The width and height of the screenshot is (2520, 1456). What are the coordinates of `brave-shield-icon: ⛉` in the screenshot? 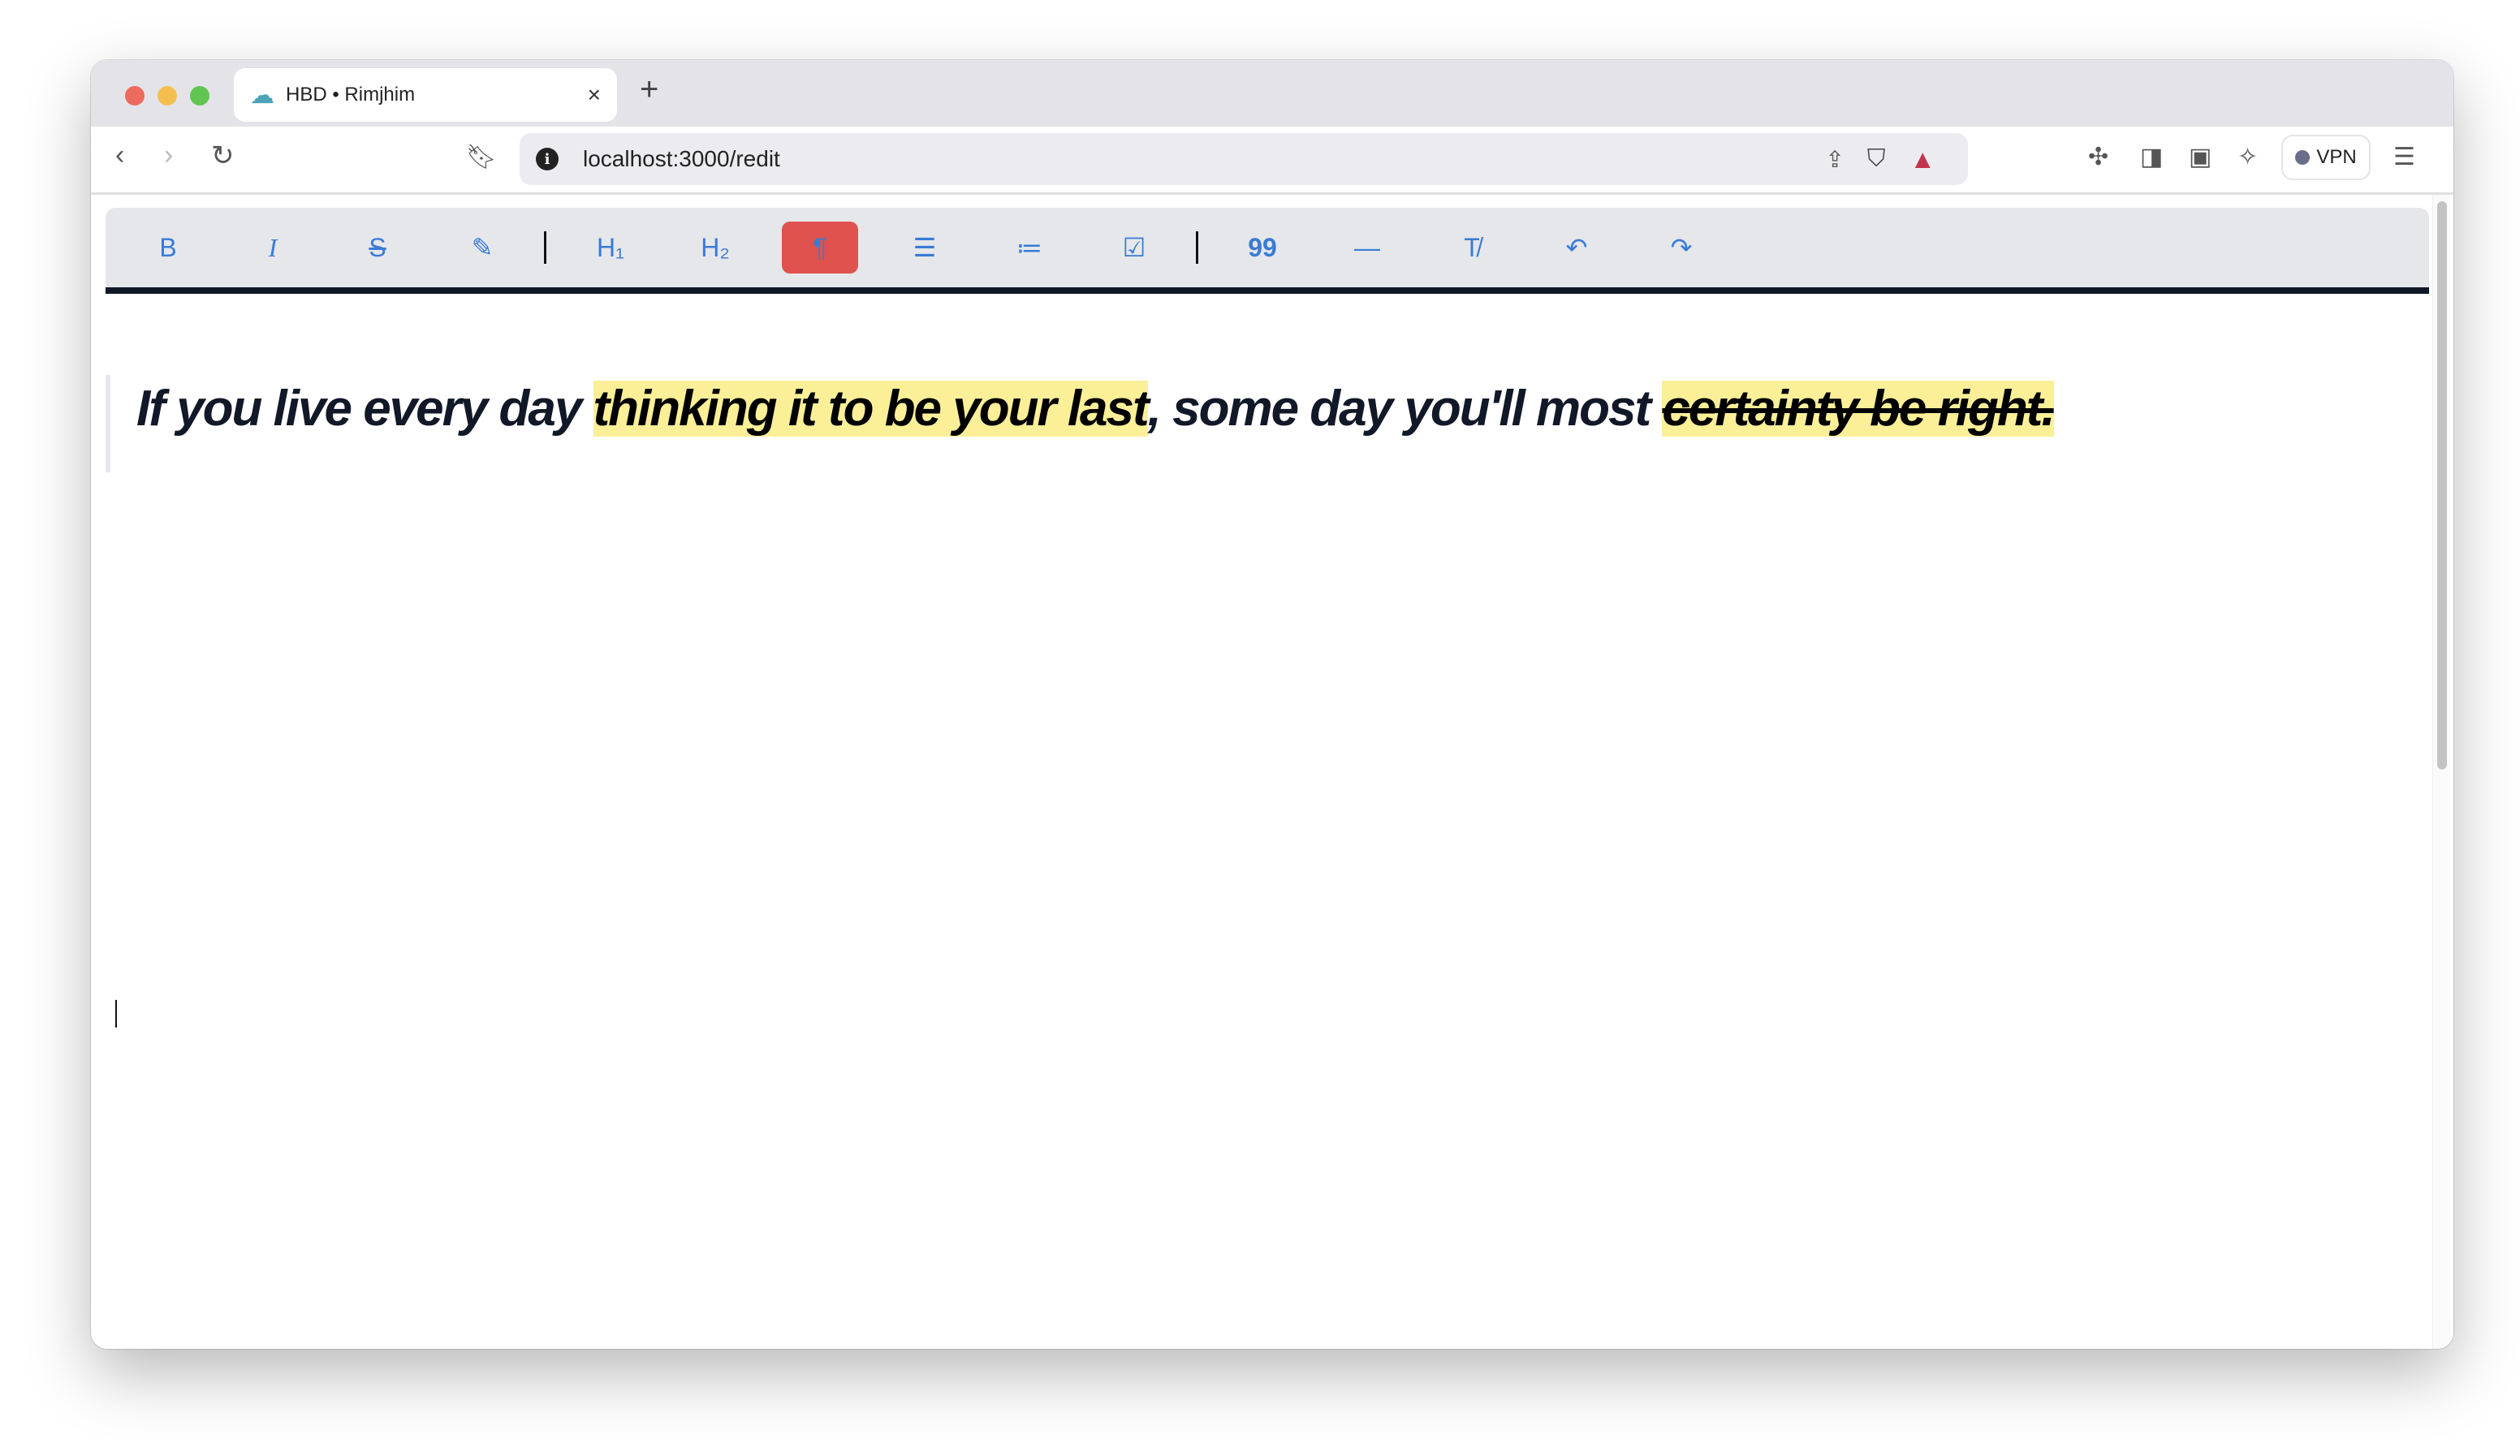 It's located at (1876, 159).